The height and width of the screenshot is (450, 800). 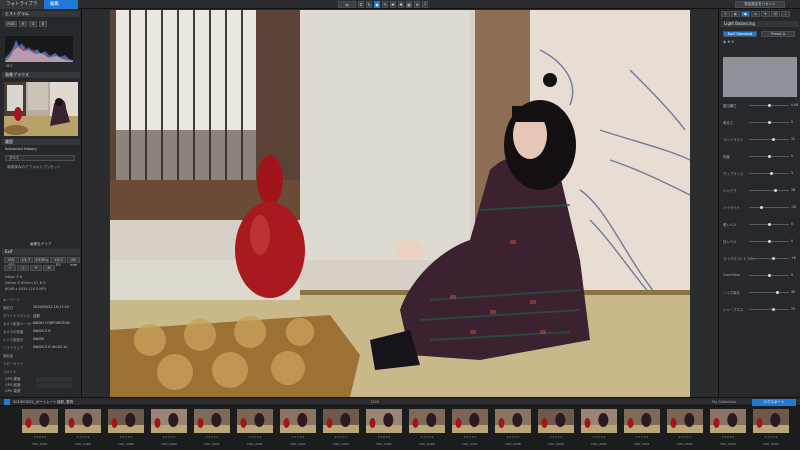 I want to click on rotate-icon: ↻, so click(x=369, y=4).